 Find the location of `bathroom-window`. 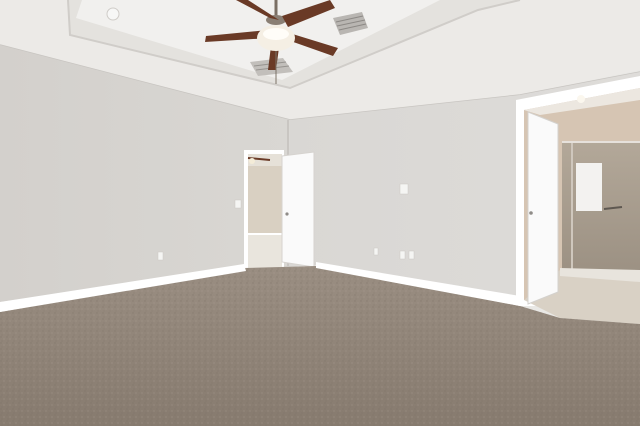

bathroom-window is located at coordinates (589, 187).